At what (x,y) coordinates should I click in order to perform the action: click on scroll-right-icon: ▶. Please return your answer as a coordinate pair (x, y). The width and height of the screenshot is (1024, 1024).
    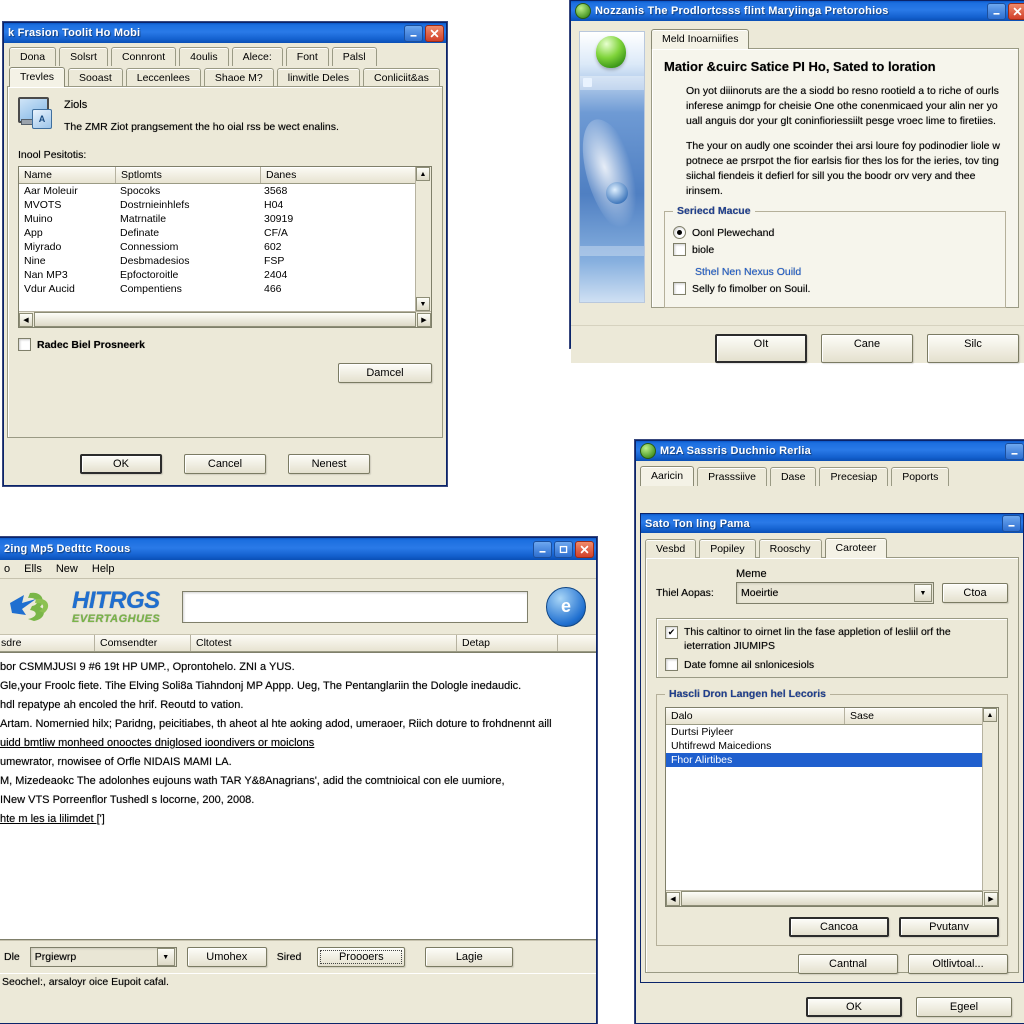
    Looking at the image, I should click on (424, 319).